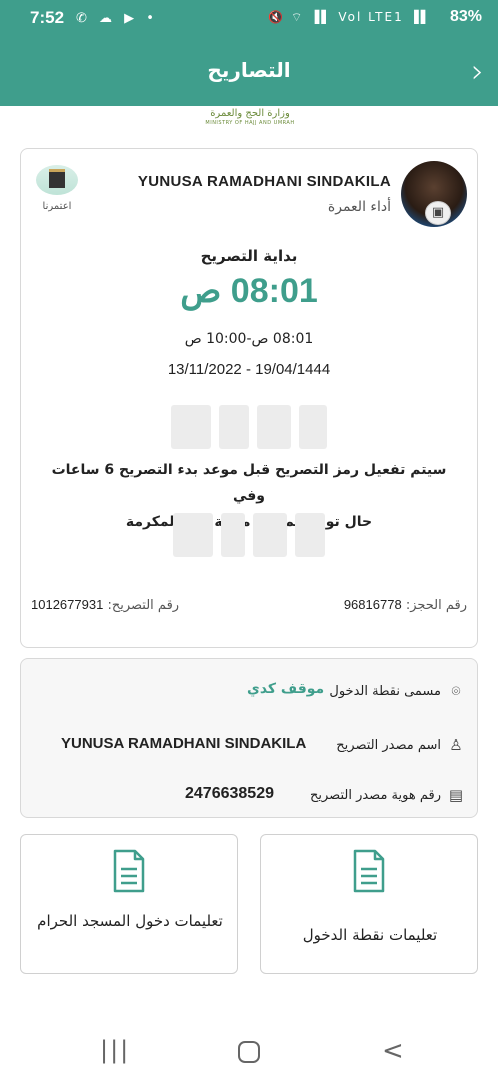 The width and height of the screenshot is (498, 1080). What do you see at coordinates (477, 71) in the screenshot?
I see `back-chevron-icon: ›` at bounding box center [477, 71].